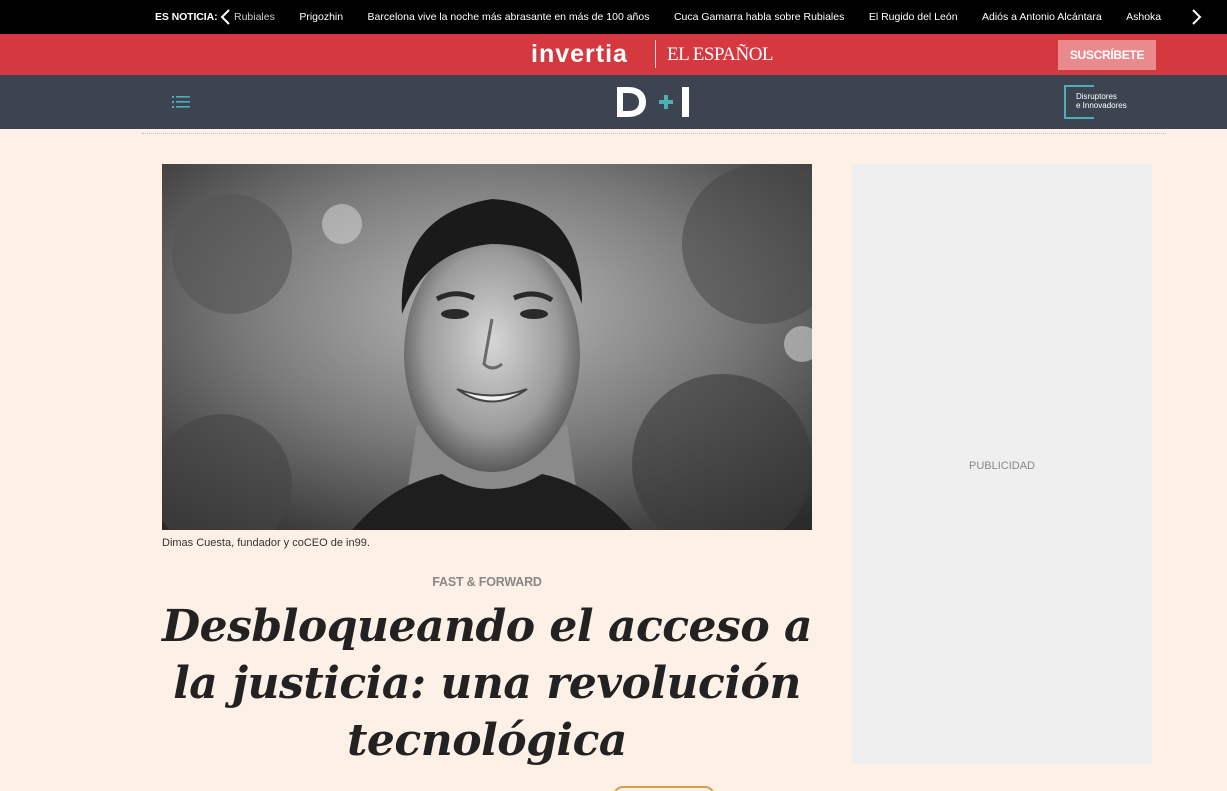 This screenshot has height=791, width=1227. Describe the element at coordinates (720, 55) in the screenshot. I see `el-espanol-logo: EL ESPAÑOL` at that location.